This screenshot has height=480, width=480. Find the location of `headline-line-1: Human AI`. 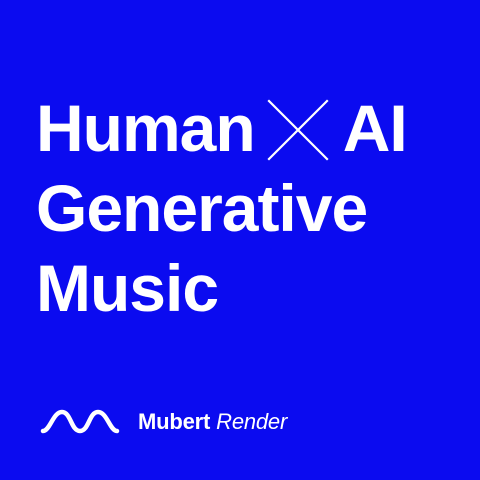

headline-line-1: Human AI is located at coordinates (222, 128).